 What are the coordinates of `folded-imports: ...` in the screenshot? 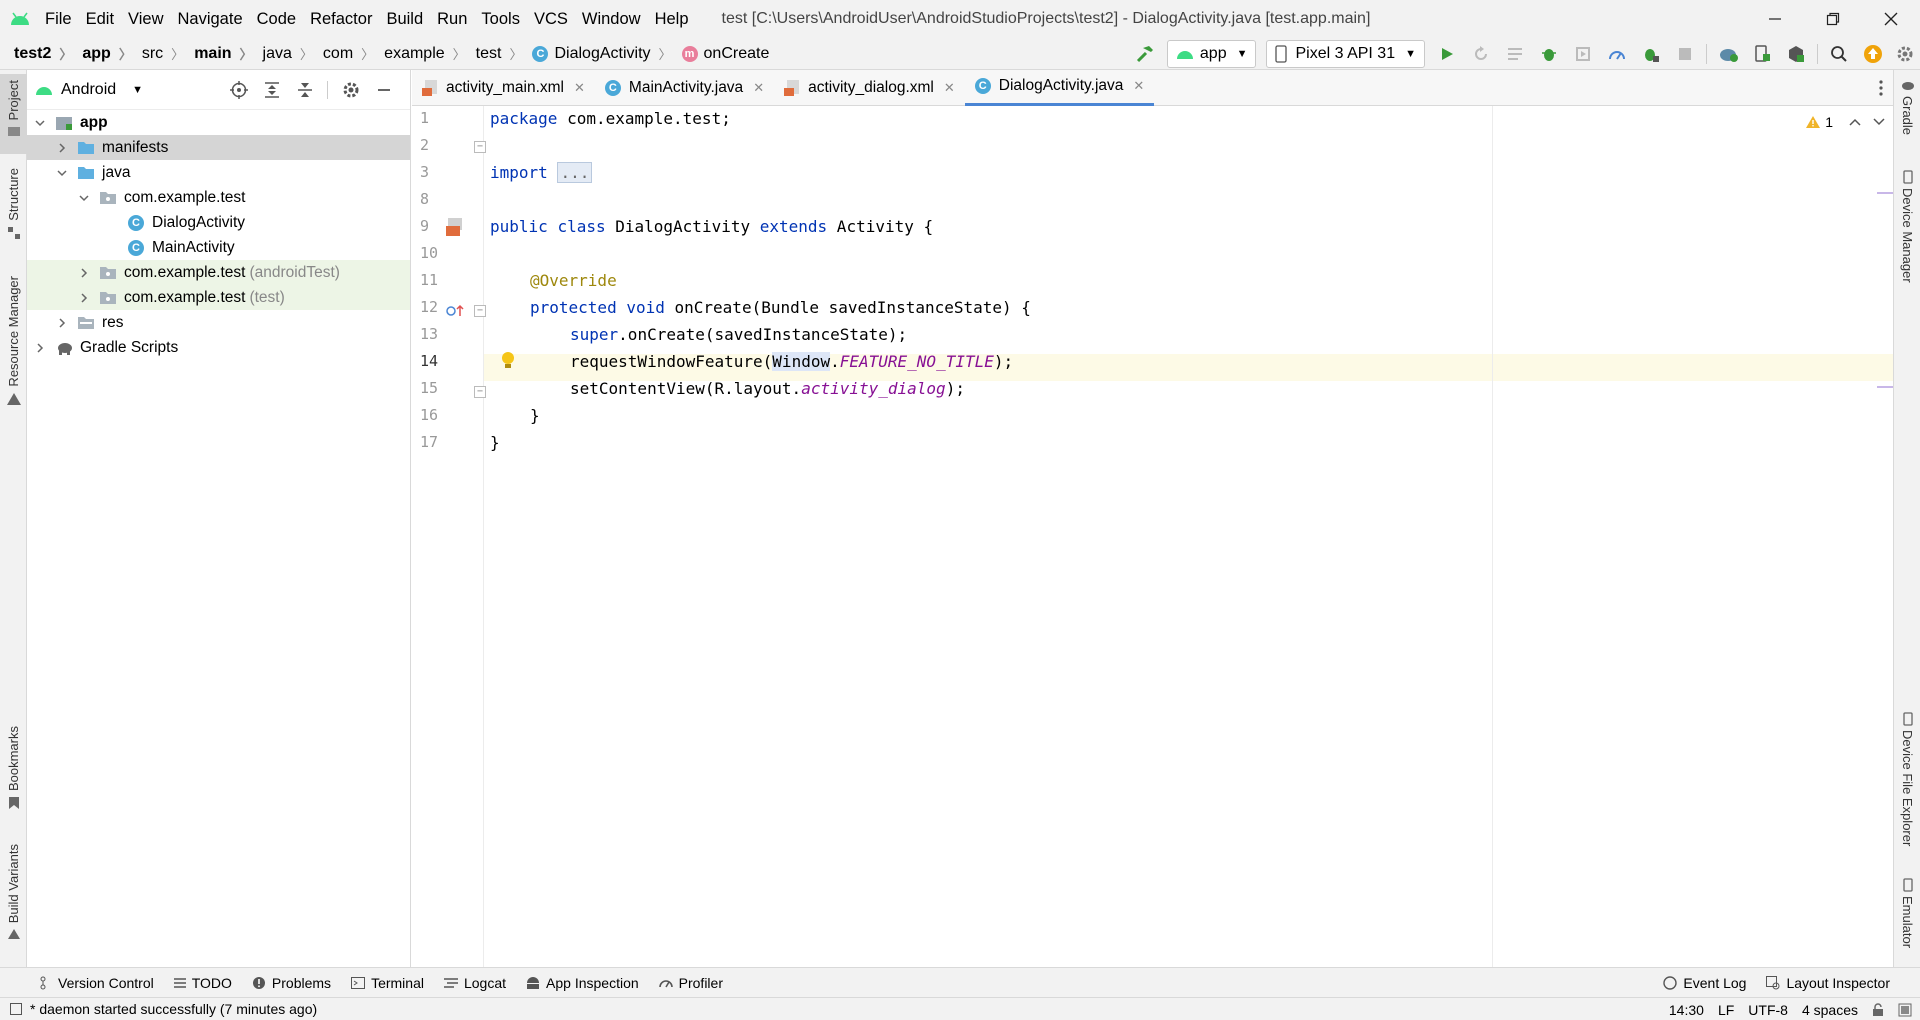 It's located at (575, 172).